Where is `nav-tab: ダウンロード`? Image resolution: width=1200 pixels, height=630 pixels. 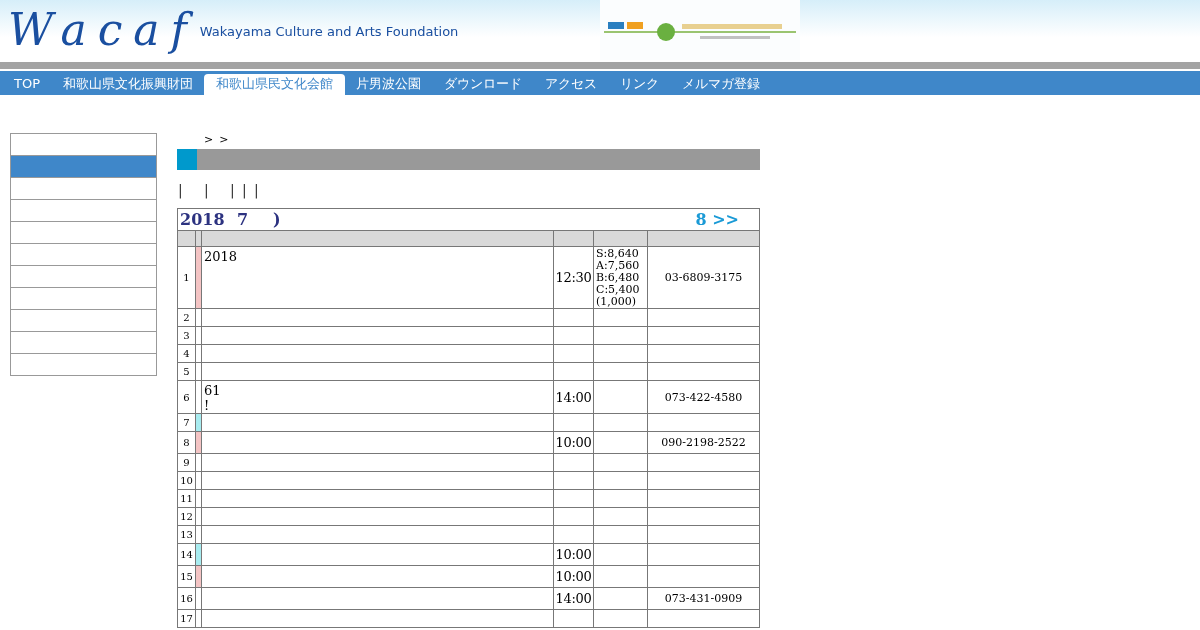 nav-tab: ダウンロード is located at coordinates (483, 84).